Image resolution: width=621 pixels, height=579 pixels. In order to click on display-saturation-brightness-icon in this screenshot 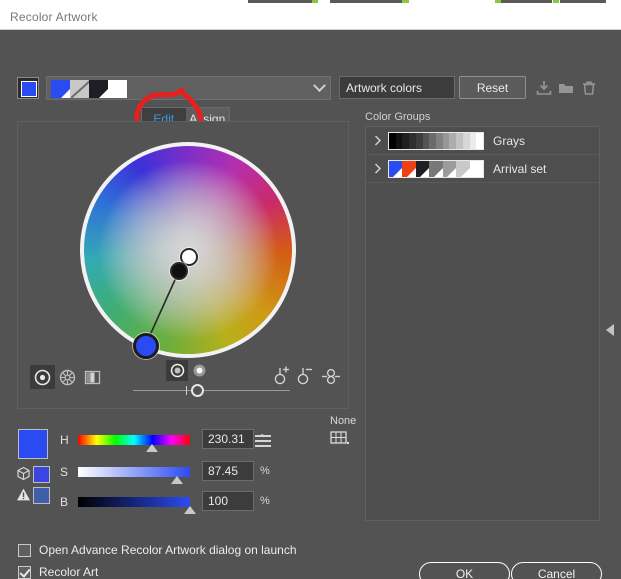, I will do `click(177, 370)`.